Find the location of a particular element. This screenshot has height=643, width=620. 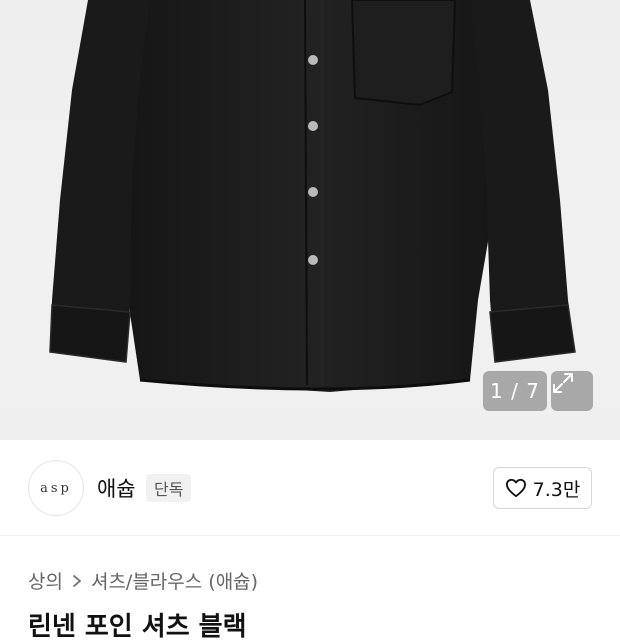

image-counter: 1 / 7 is located at coordinates (515, 391).